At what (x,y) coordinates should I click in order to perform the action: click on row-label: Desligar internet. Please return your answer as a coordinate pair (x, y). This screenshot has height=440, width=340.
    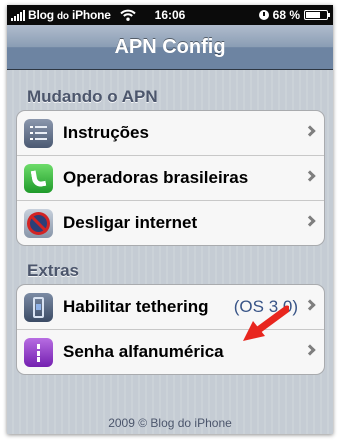
    Looking at the image, I should click on (130, 222).